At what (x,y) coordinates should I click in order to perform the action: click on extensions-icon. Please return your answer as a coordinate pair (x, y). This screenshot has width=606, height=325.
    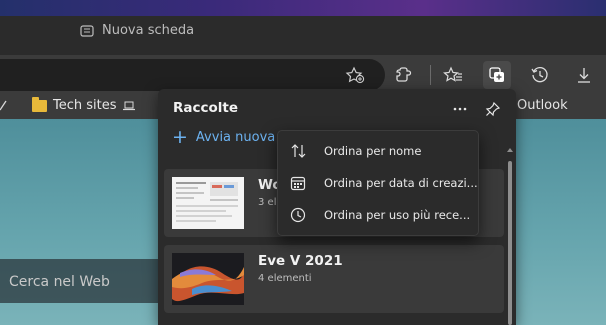
    Looking at the image, I should click on (404, 74).